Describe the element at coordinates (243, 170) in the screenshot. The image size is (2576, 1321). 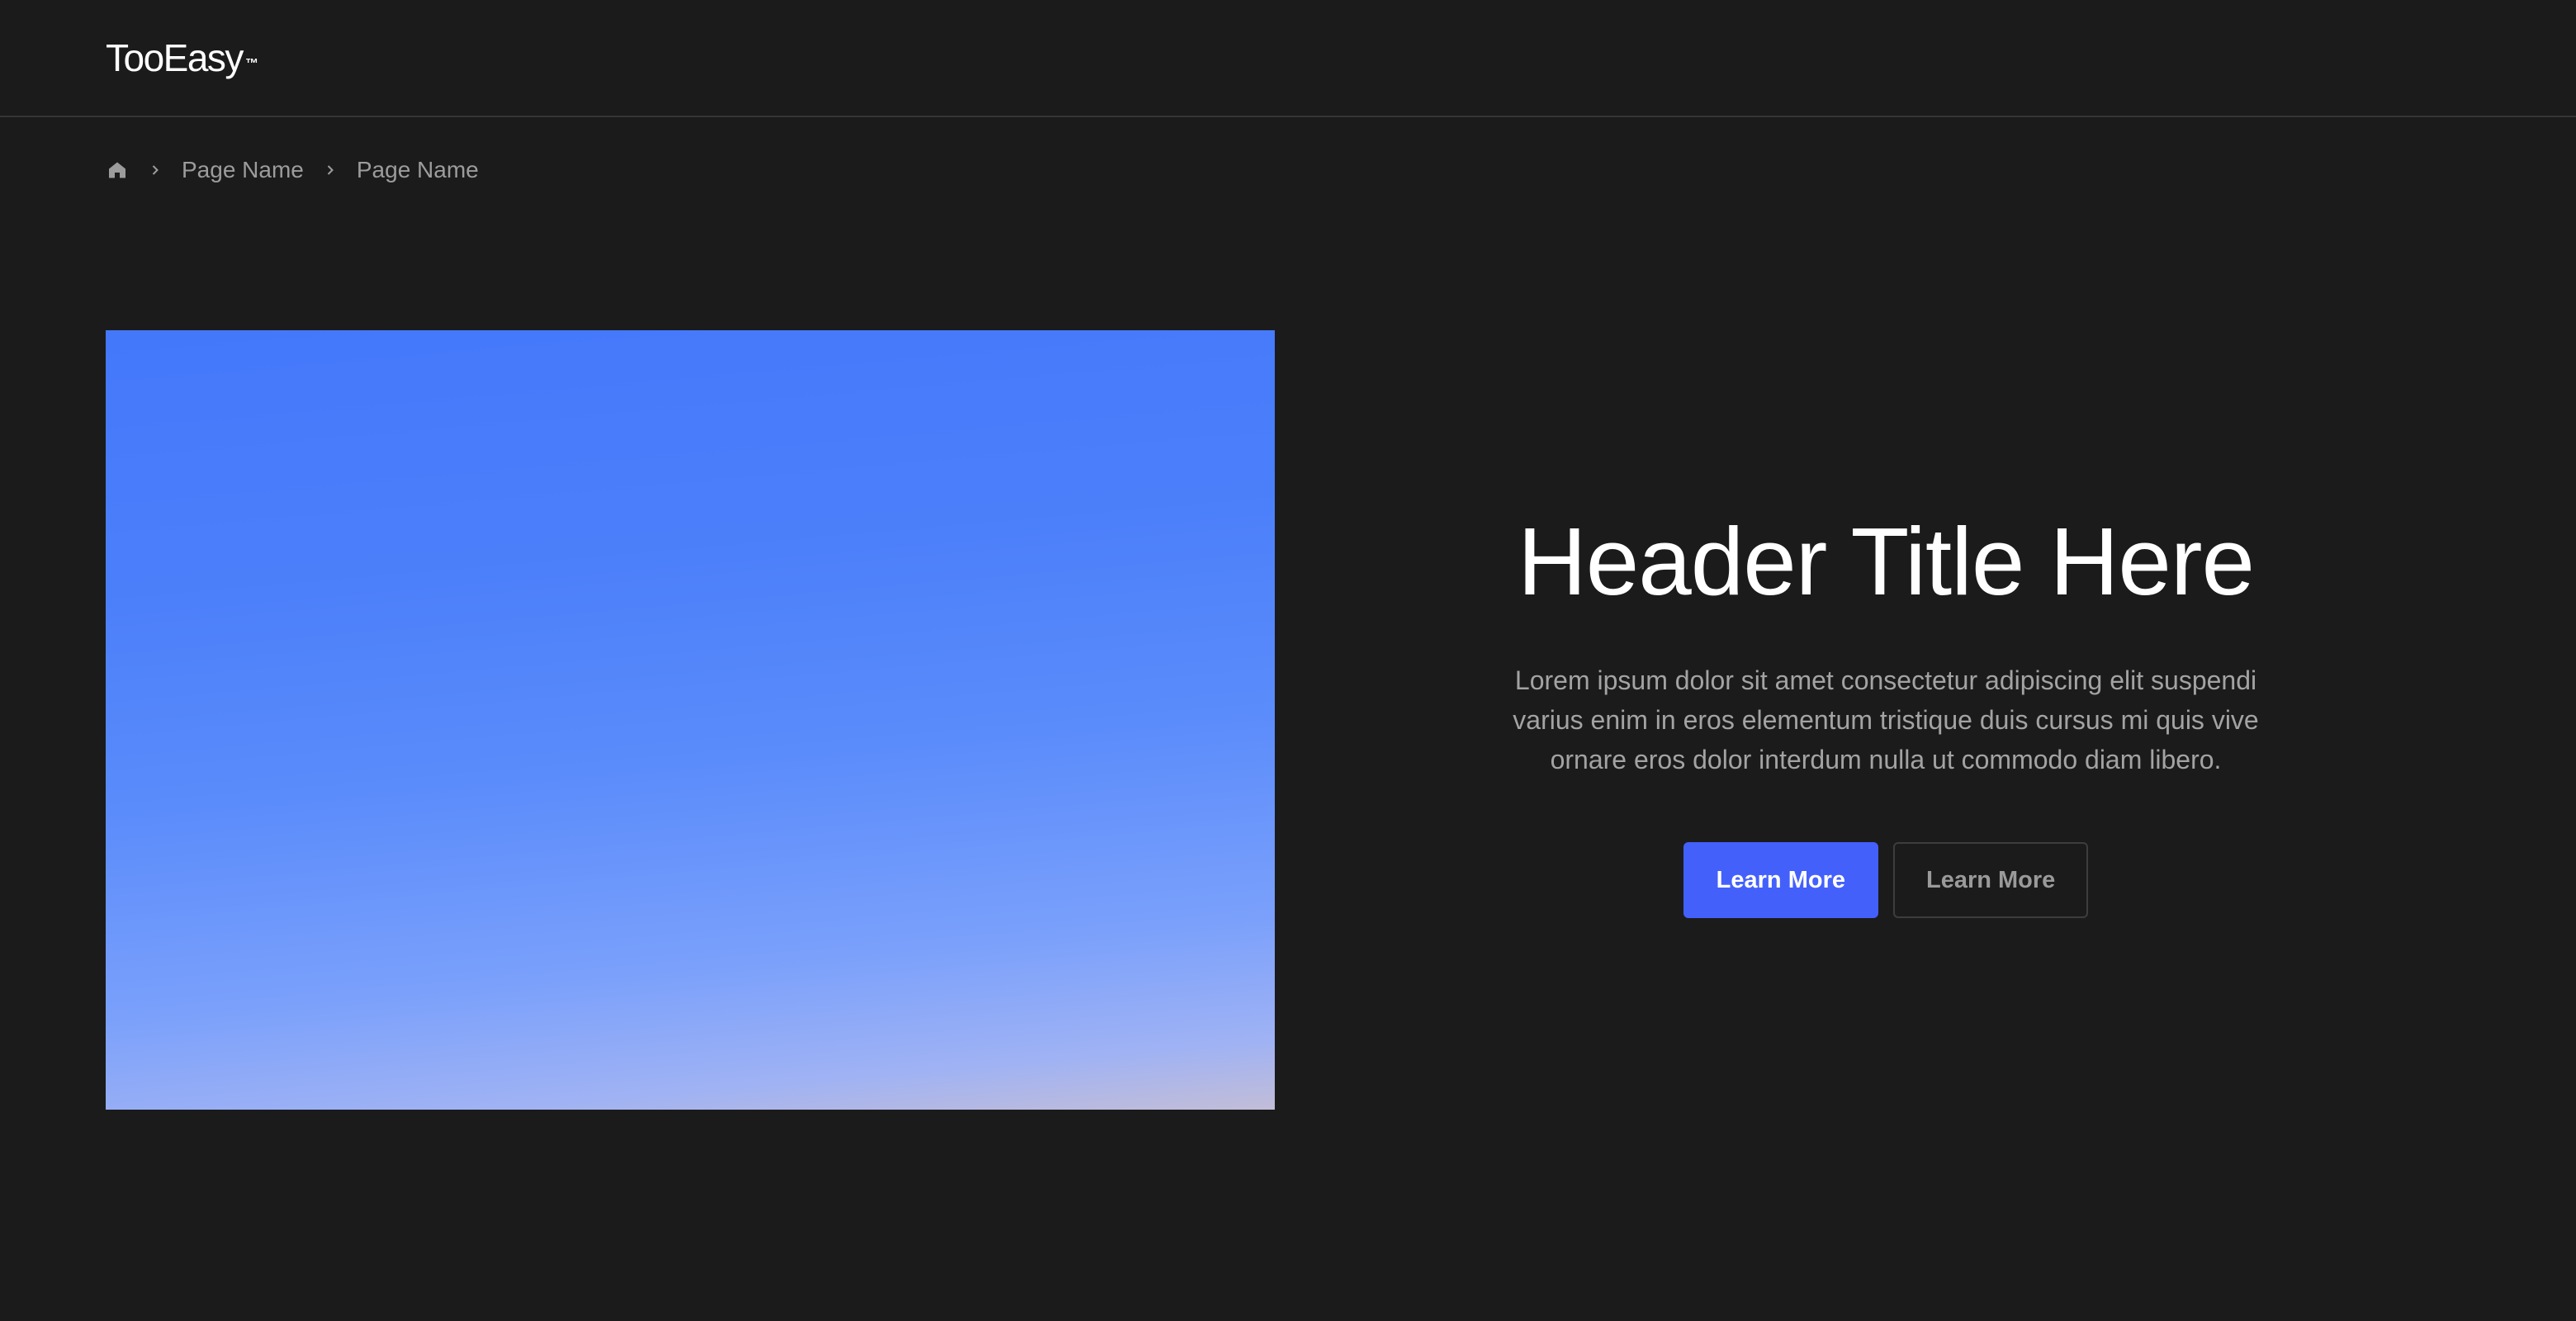
I see `breadcrumb-item: Page Name` at that location.